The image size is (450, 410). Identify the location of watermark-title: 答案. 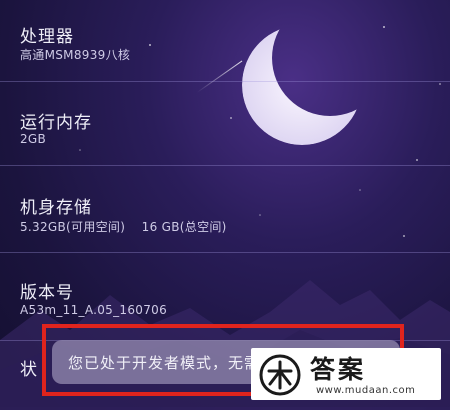
(338, 369).